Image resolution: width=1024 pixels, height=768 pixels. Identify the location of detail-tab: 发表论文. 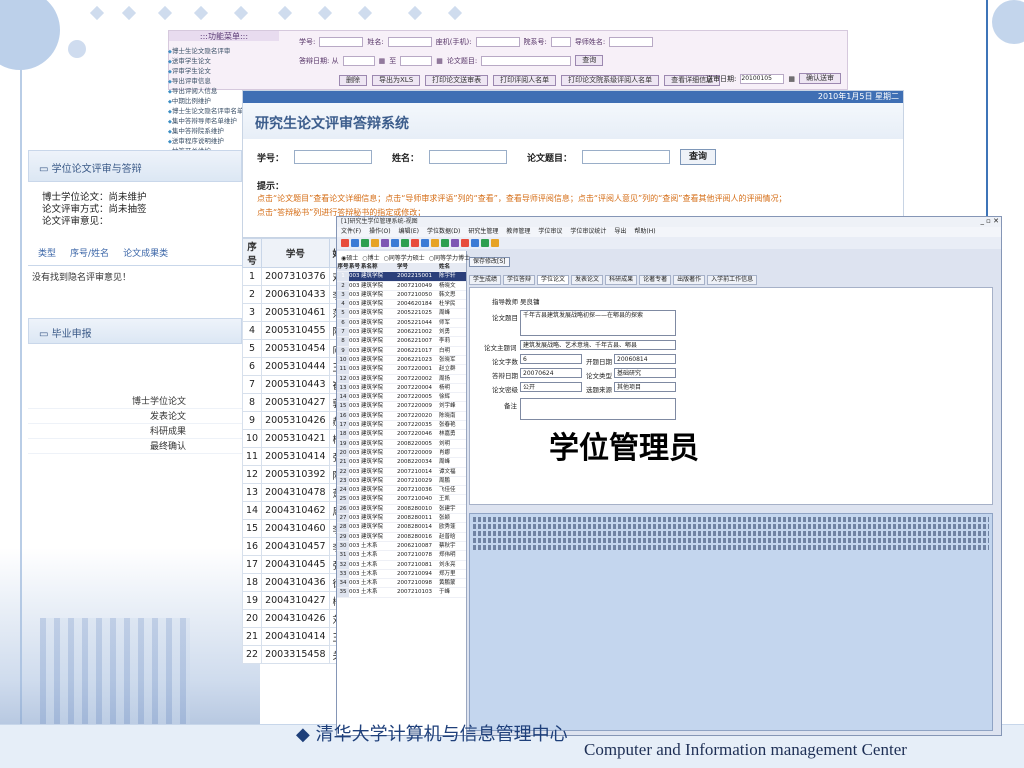
(587, 280).